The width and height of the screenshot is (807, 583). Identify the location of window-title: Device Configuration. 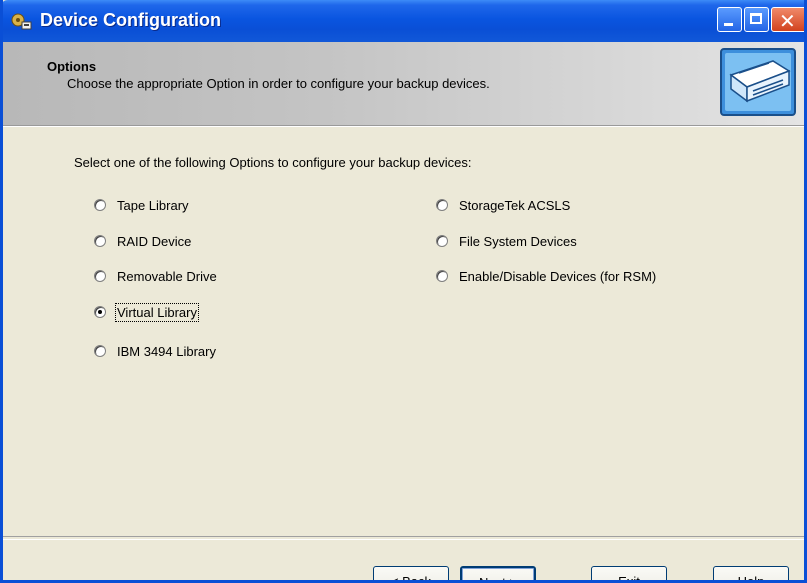
(131, 20).